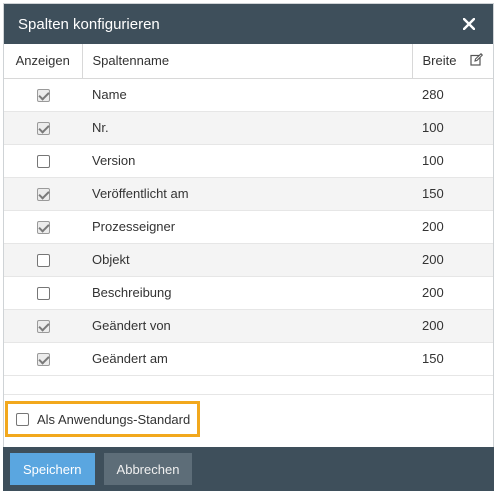 The width and height of the screenshot is (497, 494). I want to click on table-row: Beschreibung 200, so click(248, 293).